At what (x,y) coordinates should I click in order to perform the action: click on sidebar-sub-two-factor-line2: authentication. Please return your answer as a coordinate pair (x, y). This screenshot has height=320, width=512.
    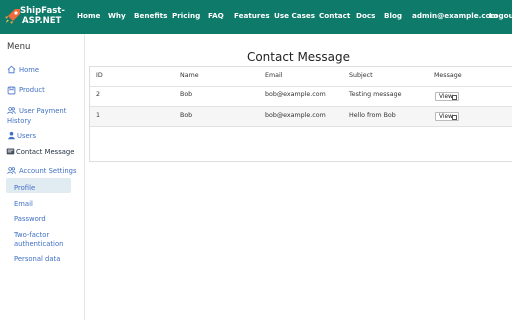
    Looking at the image, I should click on (38, 244).